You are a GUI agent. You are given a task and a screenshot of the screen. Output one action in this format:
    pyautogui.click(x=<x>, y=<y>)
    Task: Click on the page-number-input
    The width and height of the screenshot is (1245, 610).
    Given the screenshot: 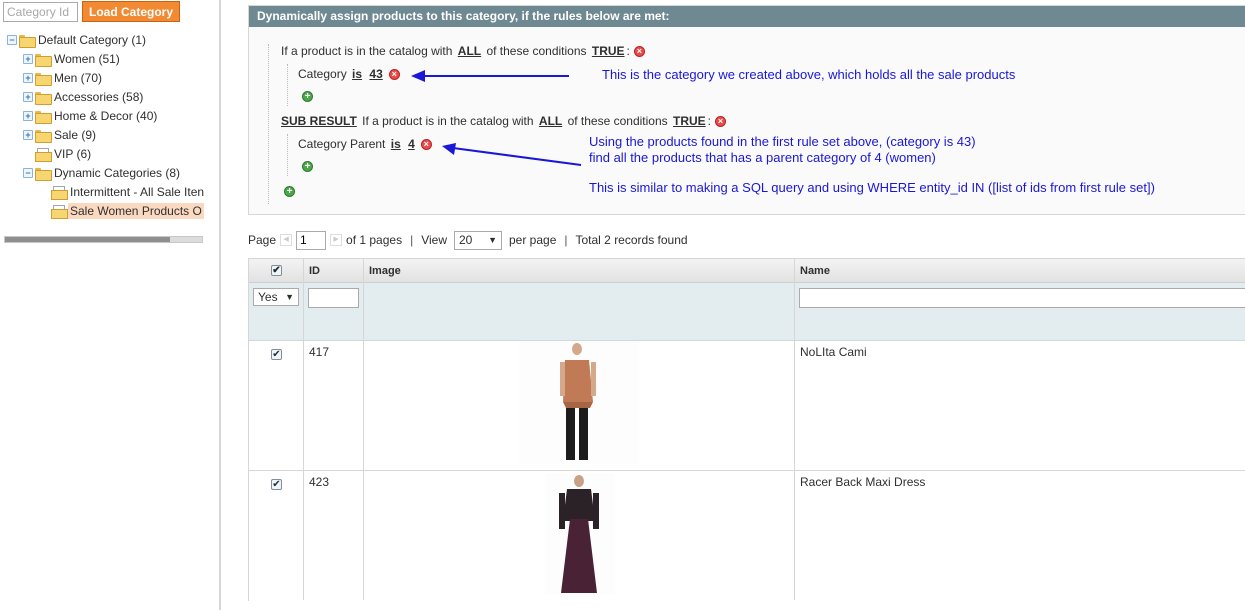 What is the action you would take?
    pyautogui.click(x=311, y=240)
    